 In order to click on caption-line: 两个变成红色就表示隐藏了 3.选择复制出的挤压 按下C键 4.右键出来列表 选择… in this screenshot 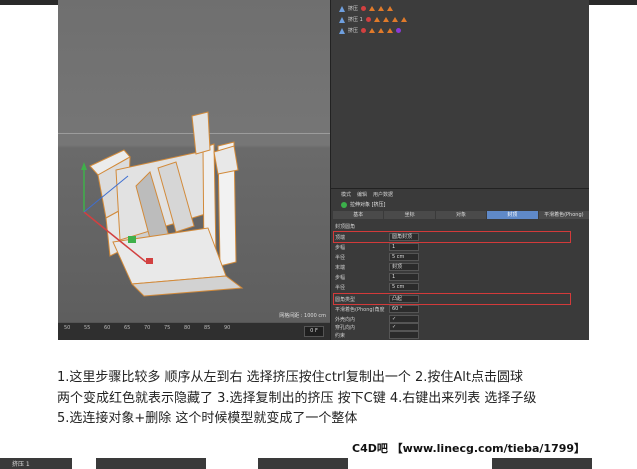, I will do `click(297, 398)`.